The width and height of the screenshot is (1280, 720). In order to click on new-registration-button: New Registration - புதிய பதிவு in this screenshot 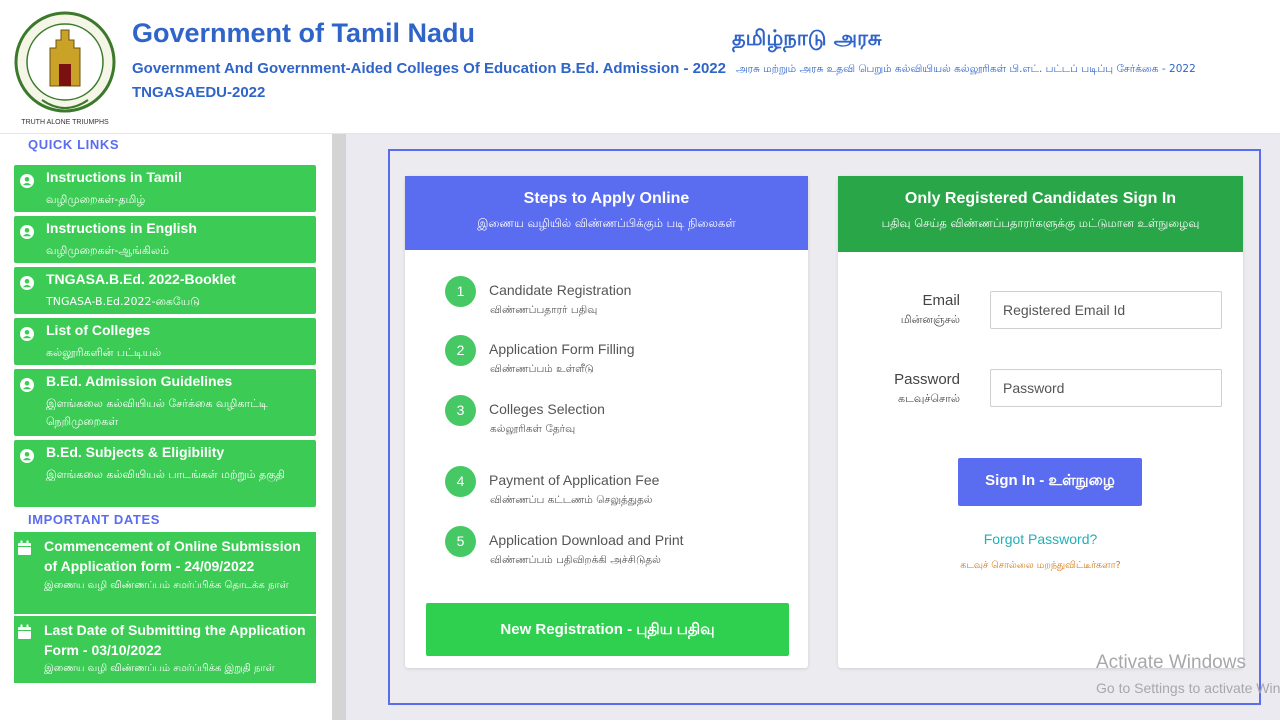, I will do `click(607, 629)`.